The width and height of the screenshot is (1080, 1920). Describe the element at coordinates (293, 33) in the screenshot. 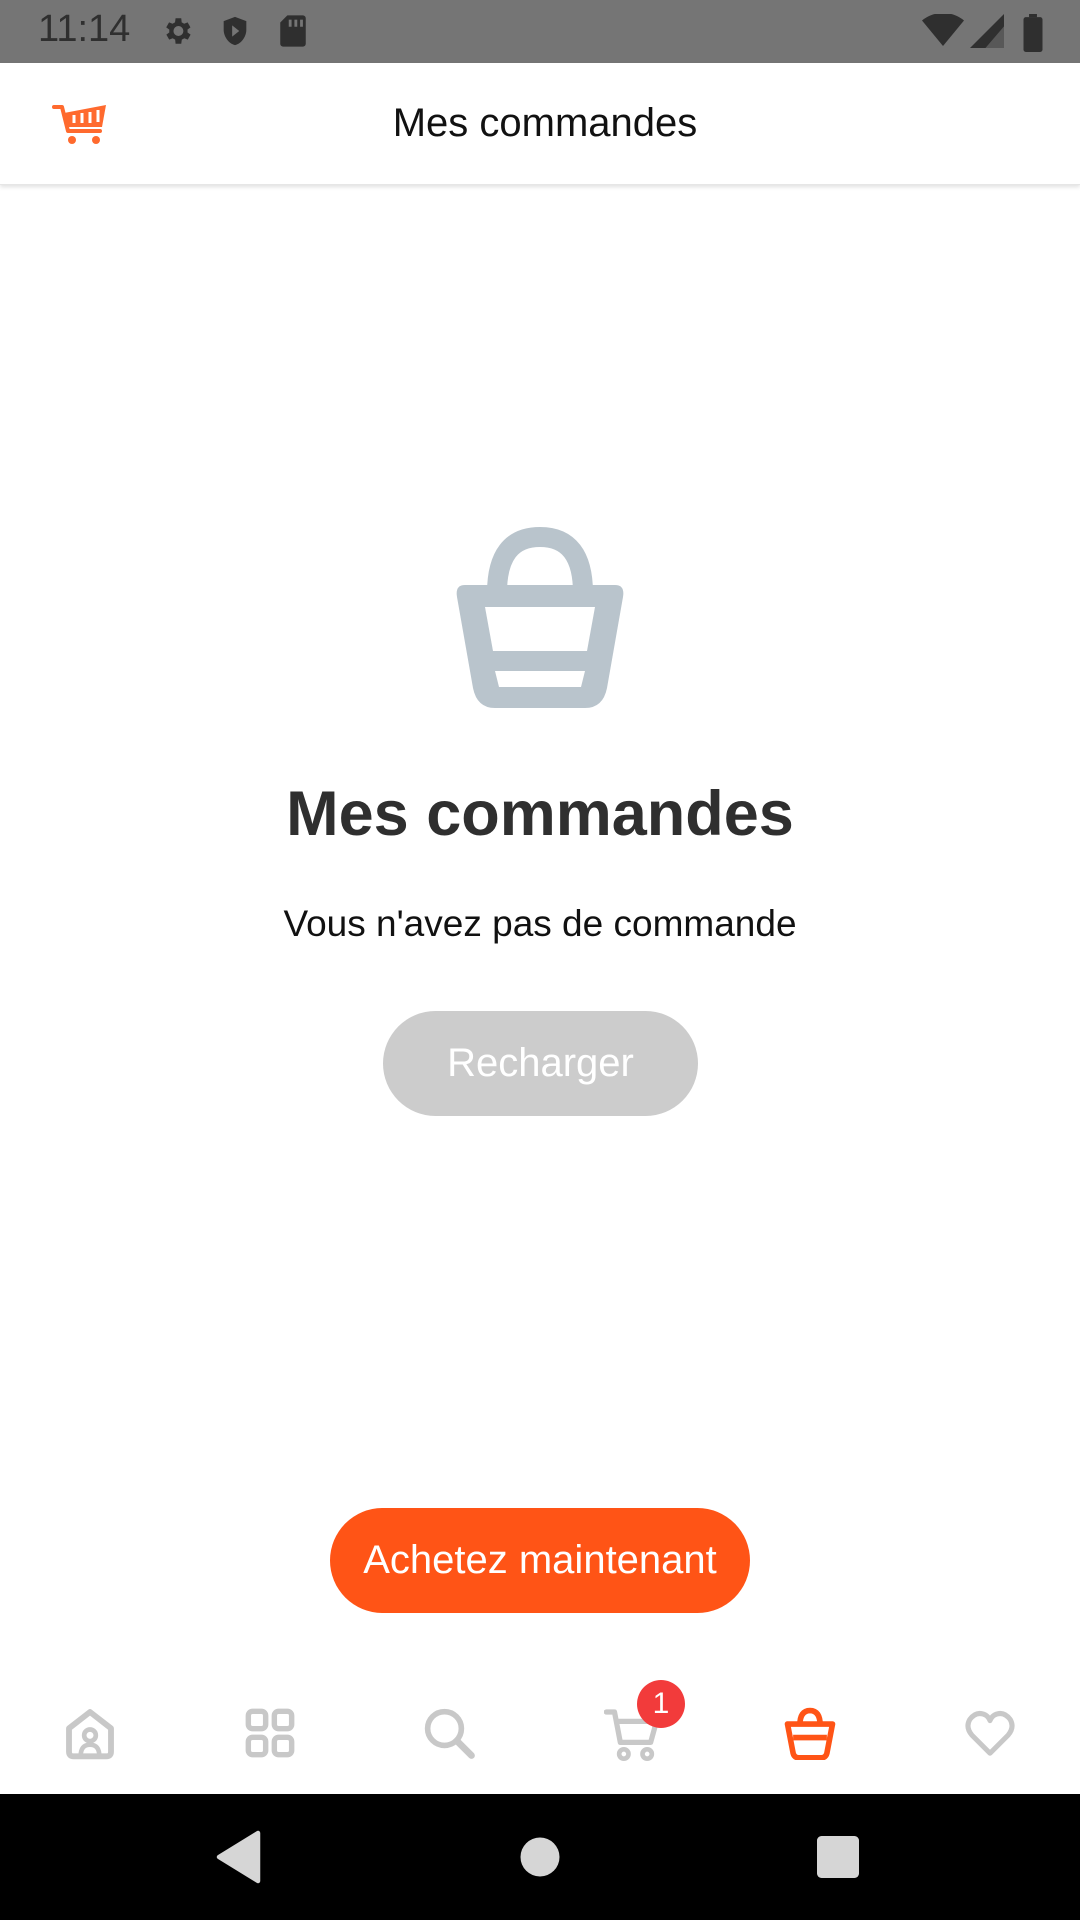

I see `sd-card-icon` at that location.